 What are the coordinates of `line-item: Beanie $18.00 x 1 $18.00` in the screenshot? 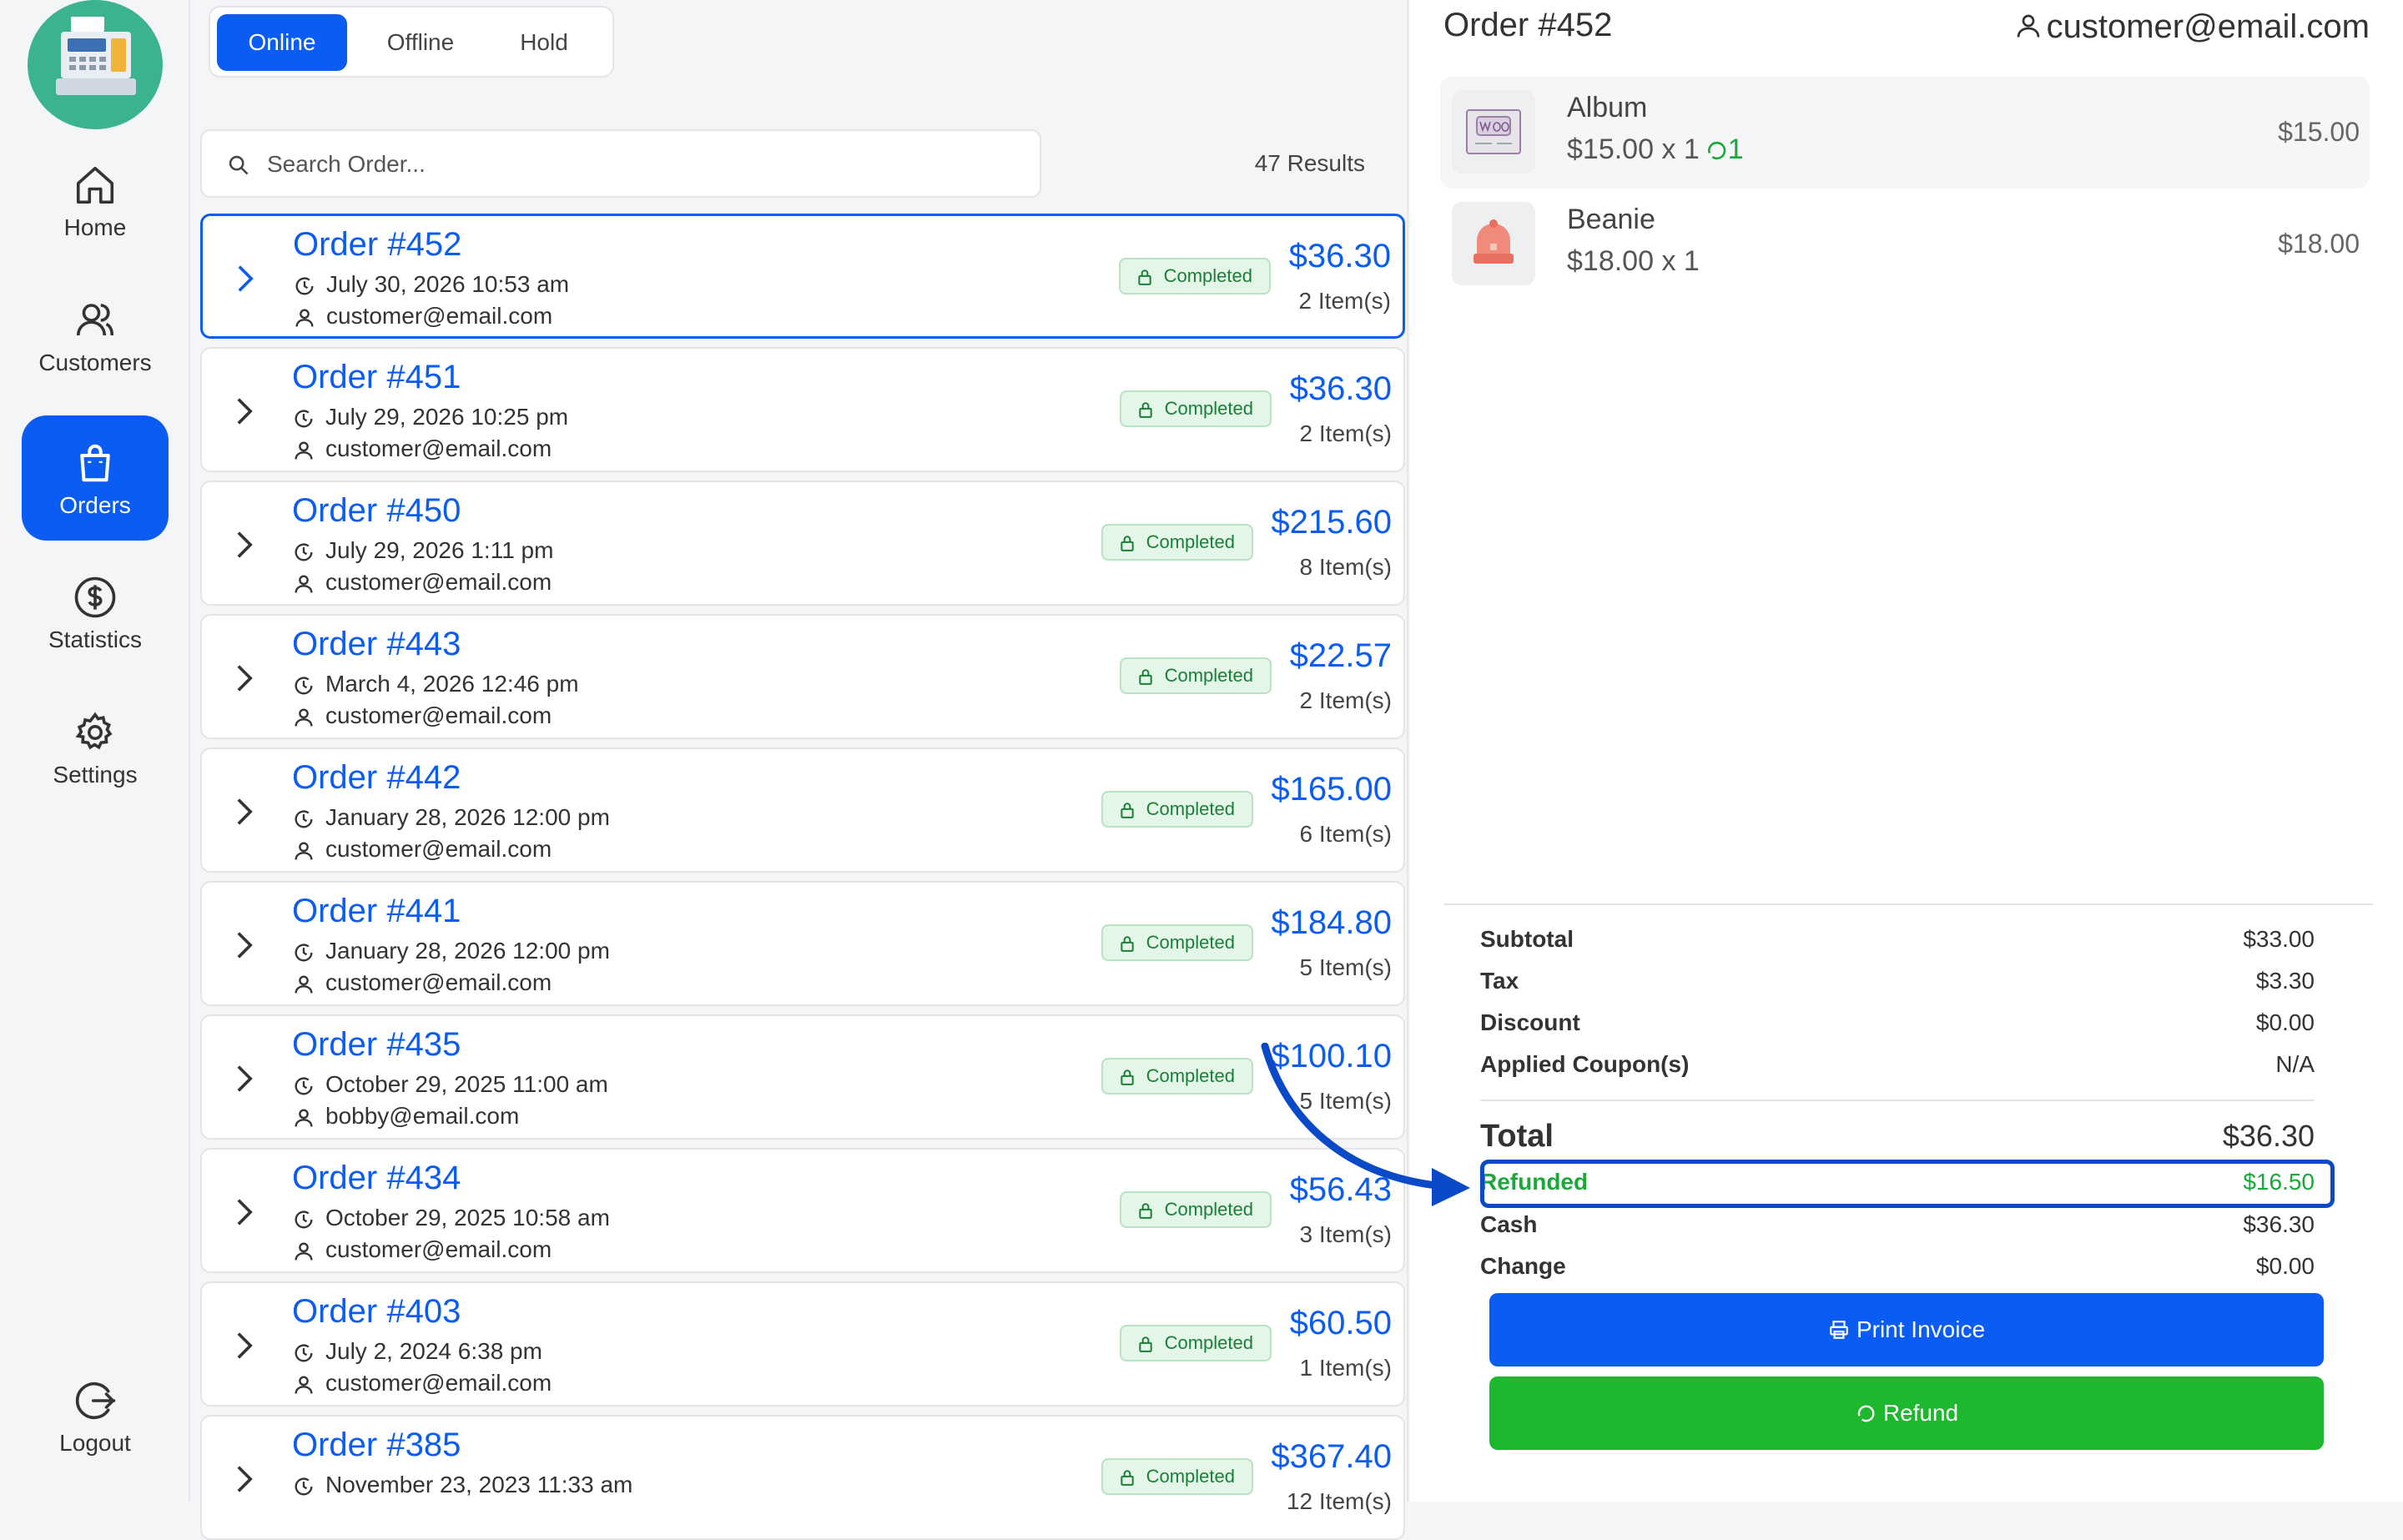 It's located at (1905, 244).